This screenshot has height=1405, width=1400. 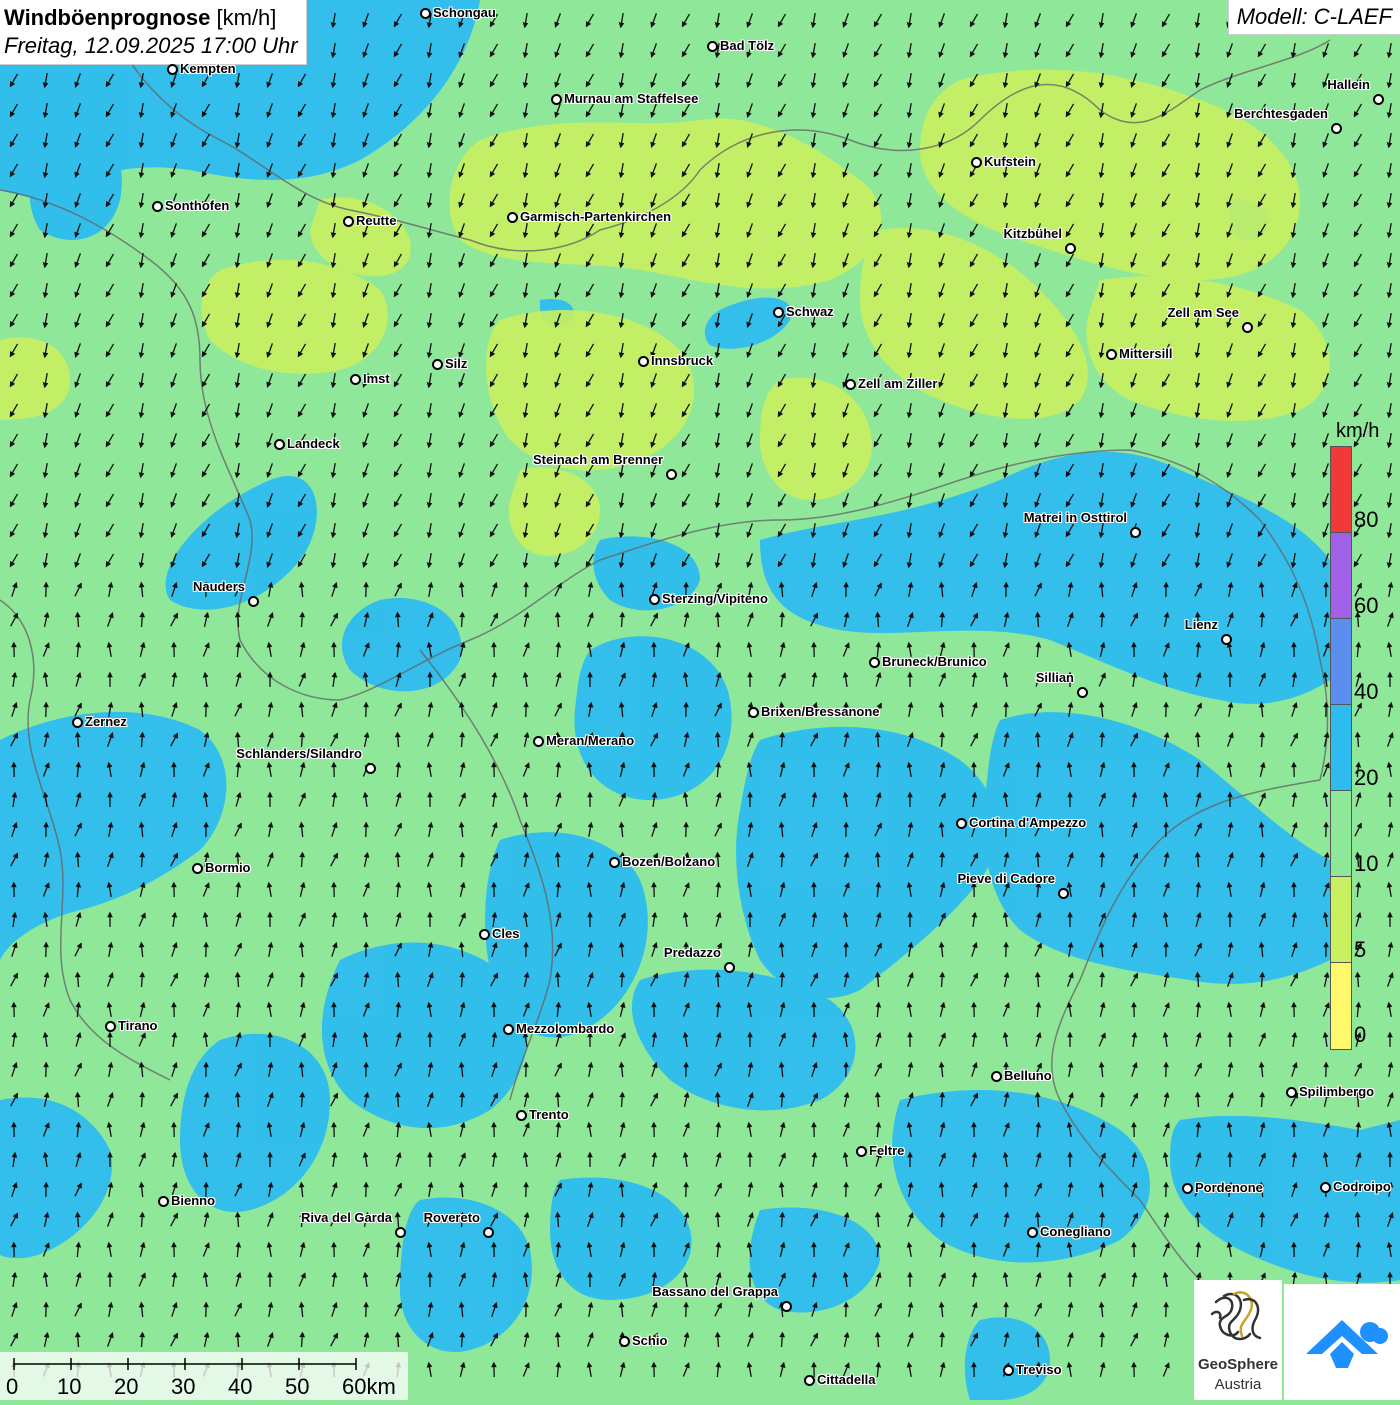 I want to click on city-label: Hallein, so click(x=1348, y=84).